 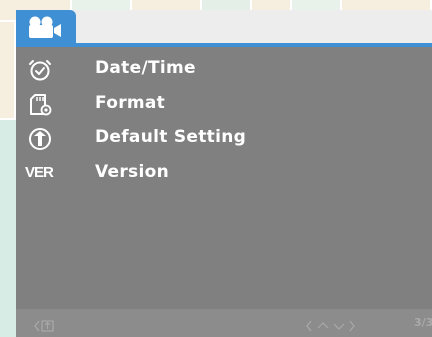 What do you see at coordinates (40, 139) in the screenshot?
I see `reset-icon` at bounding box center [40, 139].